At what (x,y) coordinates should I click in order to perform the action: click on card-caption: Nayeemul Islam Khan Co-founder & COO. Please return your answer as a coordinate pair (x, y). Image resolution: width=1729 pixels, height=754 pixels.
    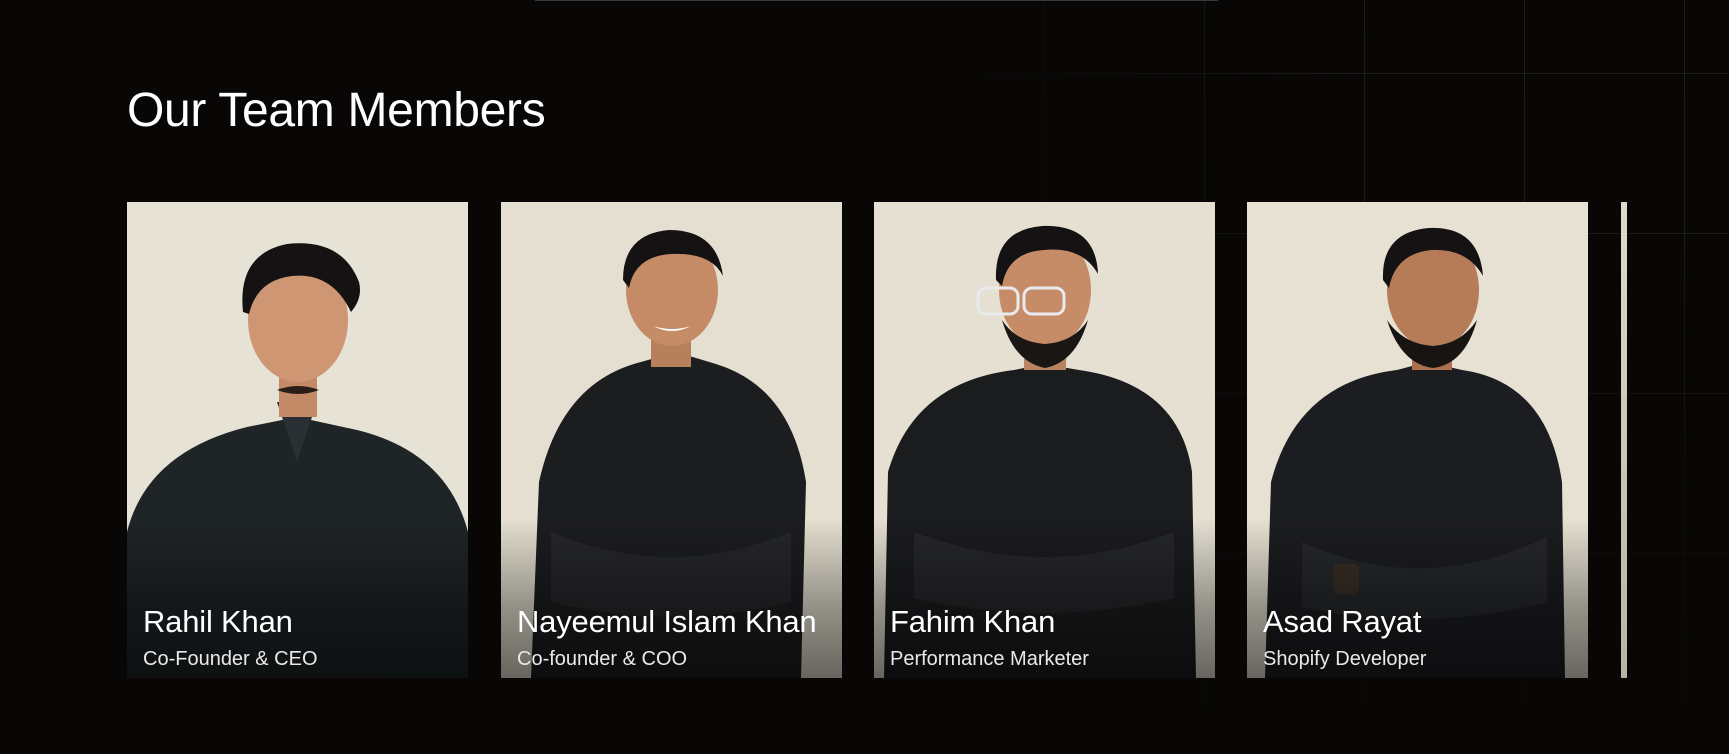
    Looking at the image, I should click on (673, 638).